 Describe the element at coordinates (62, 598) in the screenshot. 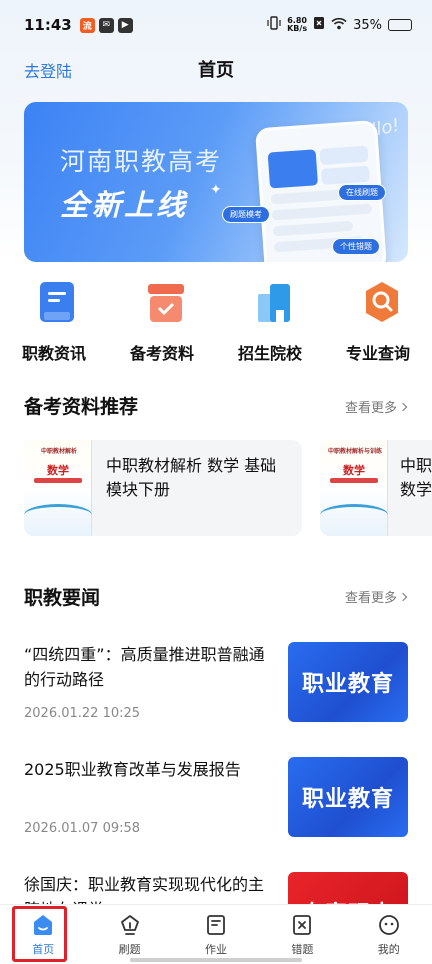

I see `news-section-title: 职教要闻` at that location.